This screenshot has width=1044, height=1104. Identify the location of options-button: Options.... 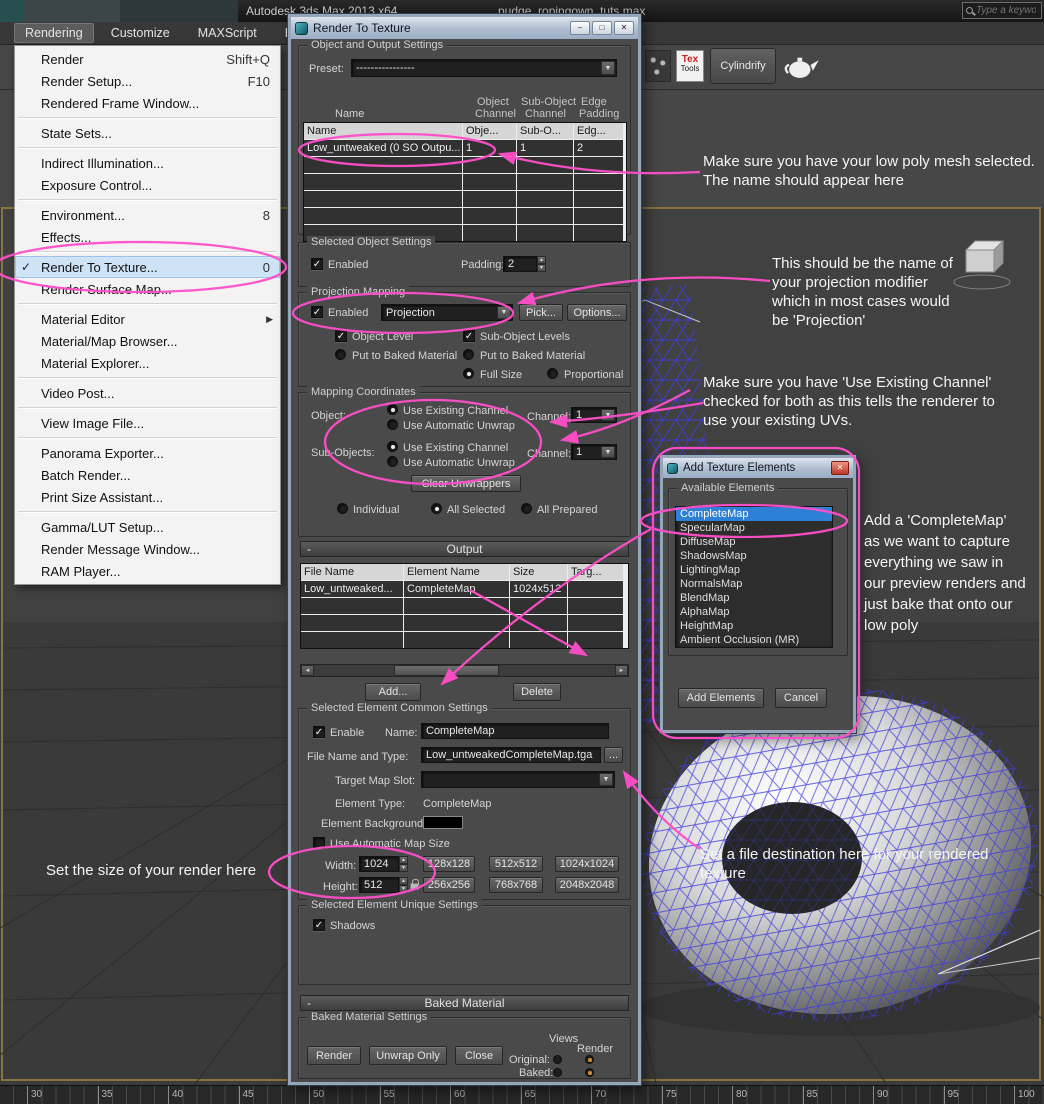
(597, 312).